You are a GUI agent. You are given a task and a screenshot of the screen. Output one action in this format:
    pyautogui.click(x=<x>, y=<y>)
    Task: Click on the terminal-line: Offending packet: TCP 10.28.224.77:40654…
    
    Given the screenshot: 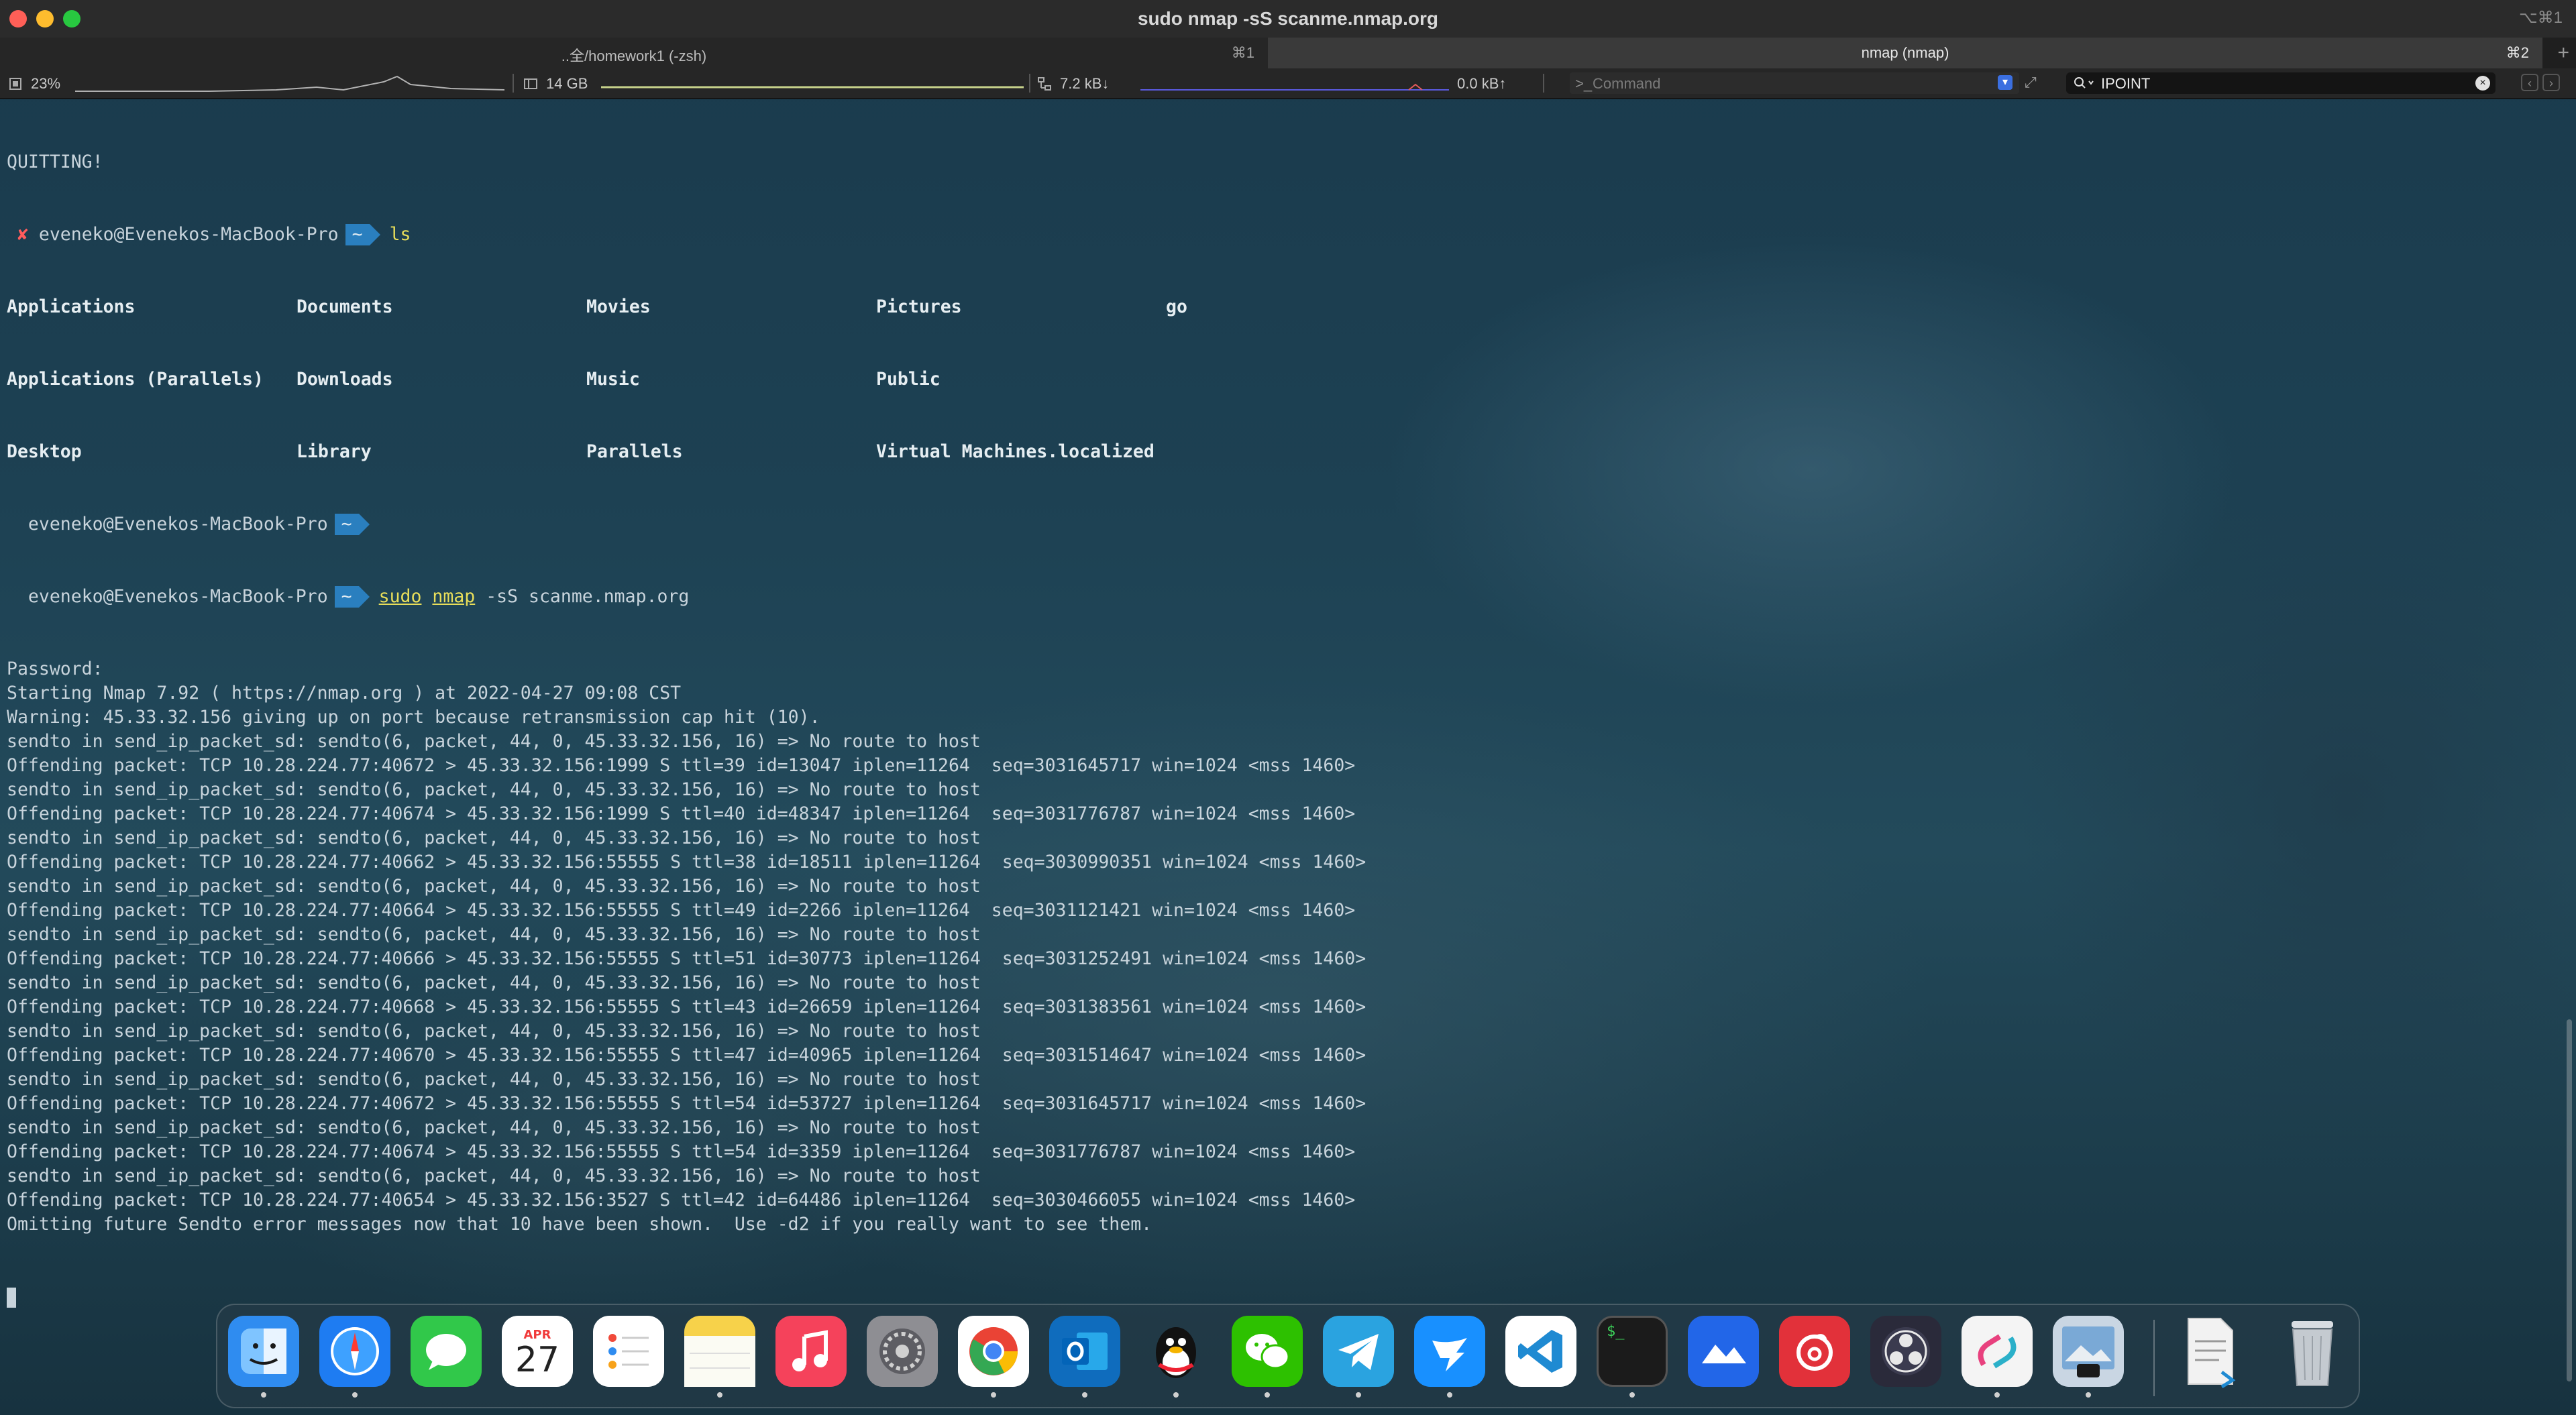 What is the action you would take?
    pyautogui.click(x=681, y=1200)
    